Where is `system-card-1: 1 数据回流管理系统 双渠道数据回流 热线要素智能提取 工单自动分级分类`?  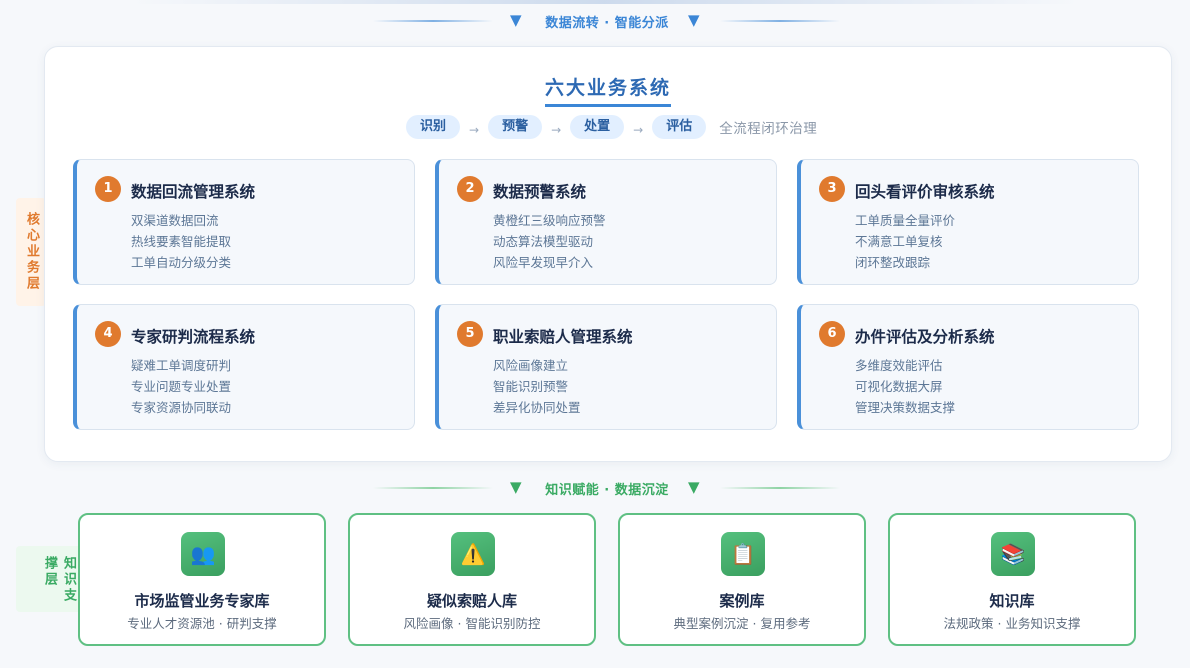
system-card-1: 1 数据回流管理系统 双渠道数据回流 热线要素智能提取 工单自动分级分类 is located at coordinates (244, 222).